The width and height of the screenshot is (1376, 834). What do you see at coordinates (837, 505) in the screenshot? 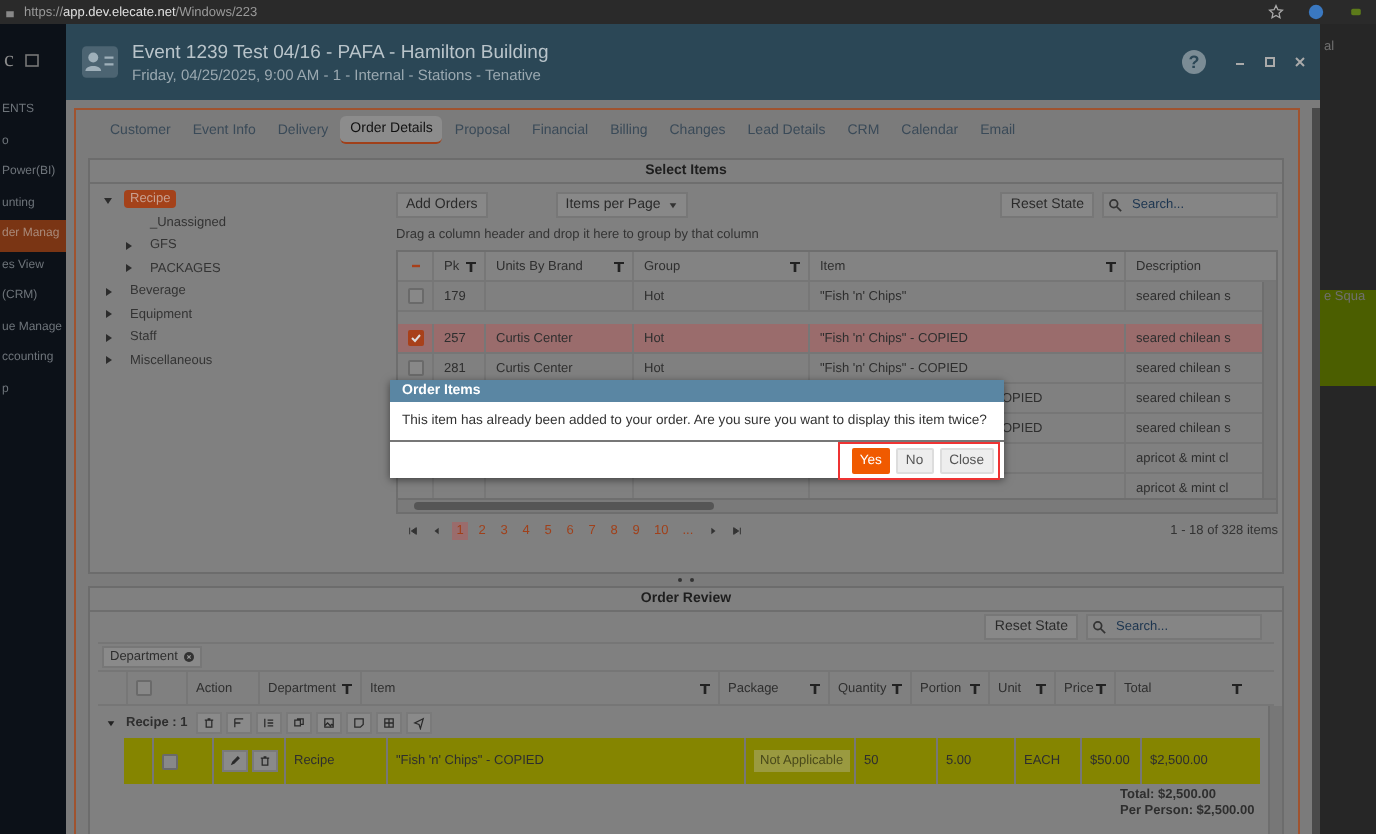
I see `horizontal-scrollbar` at bounding box center [837, 505].